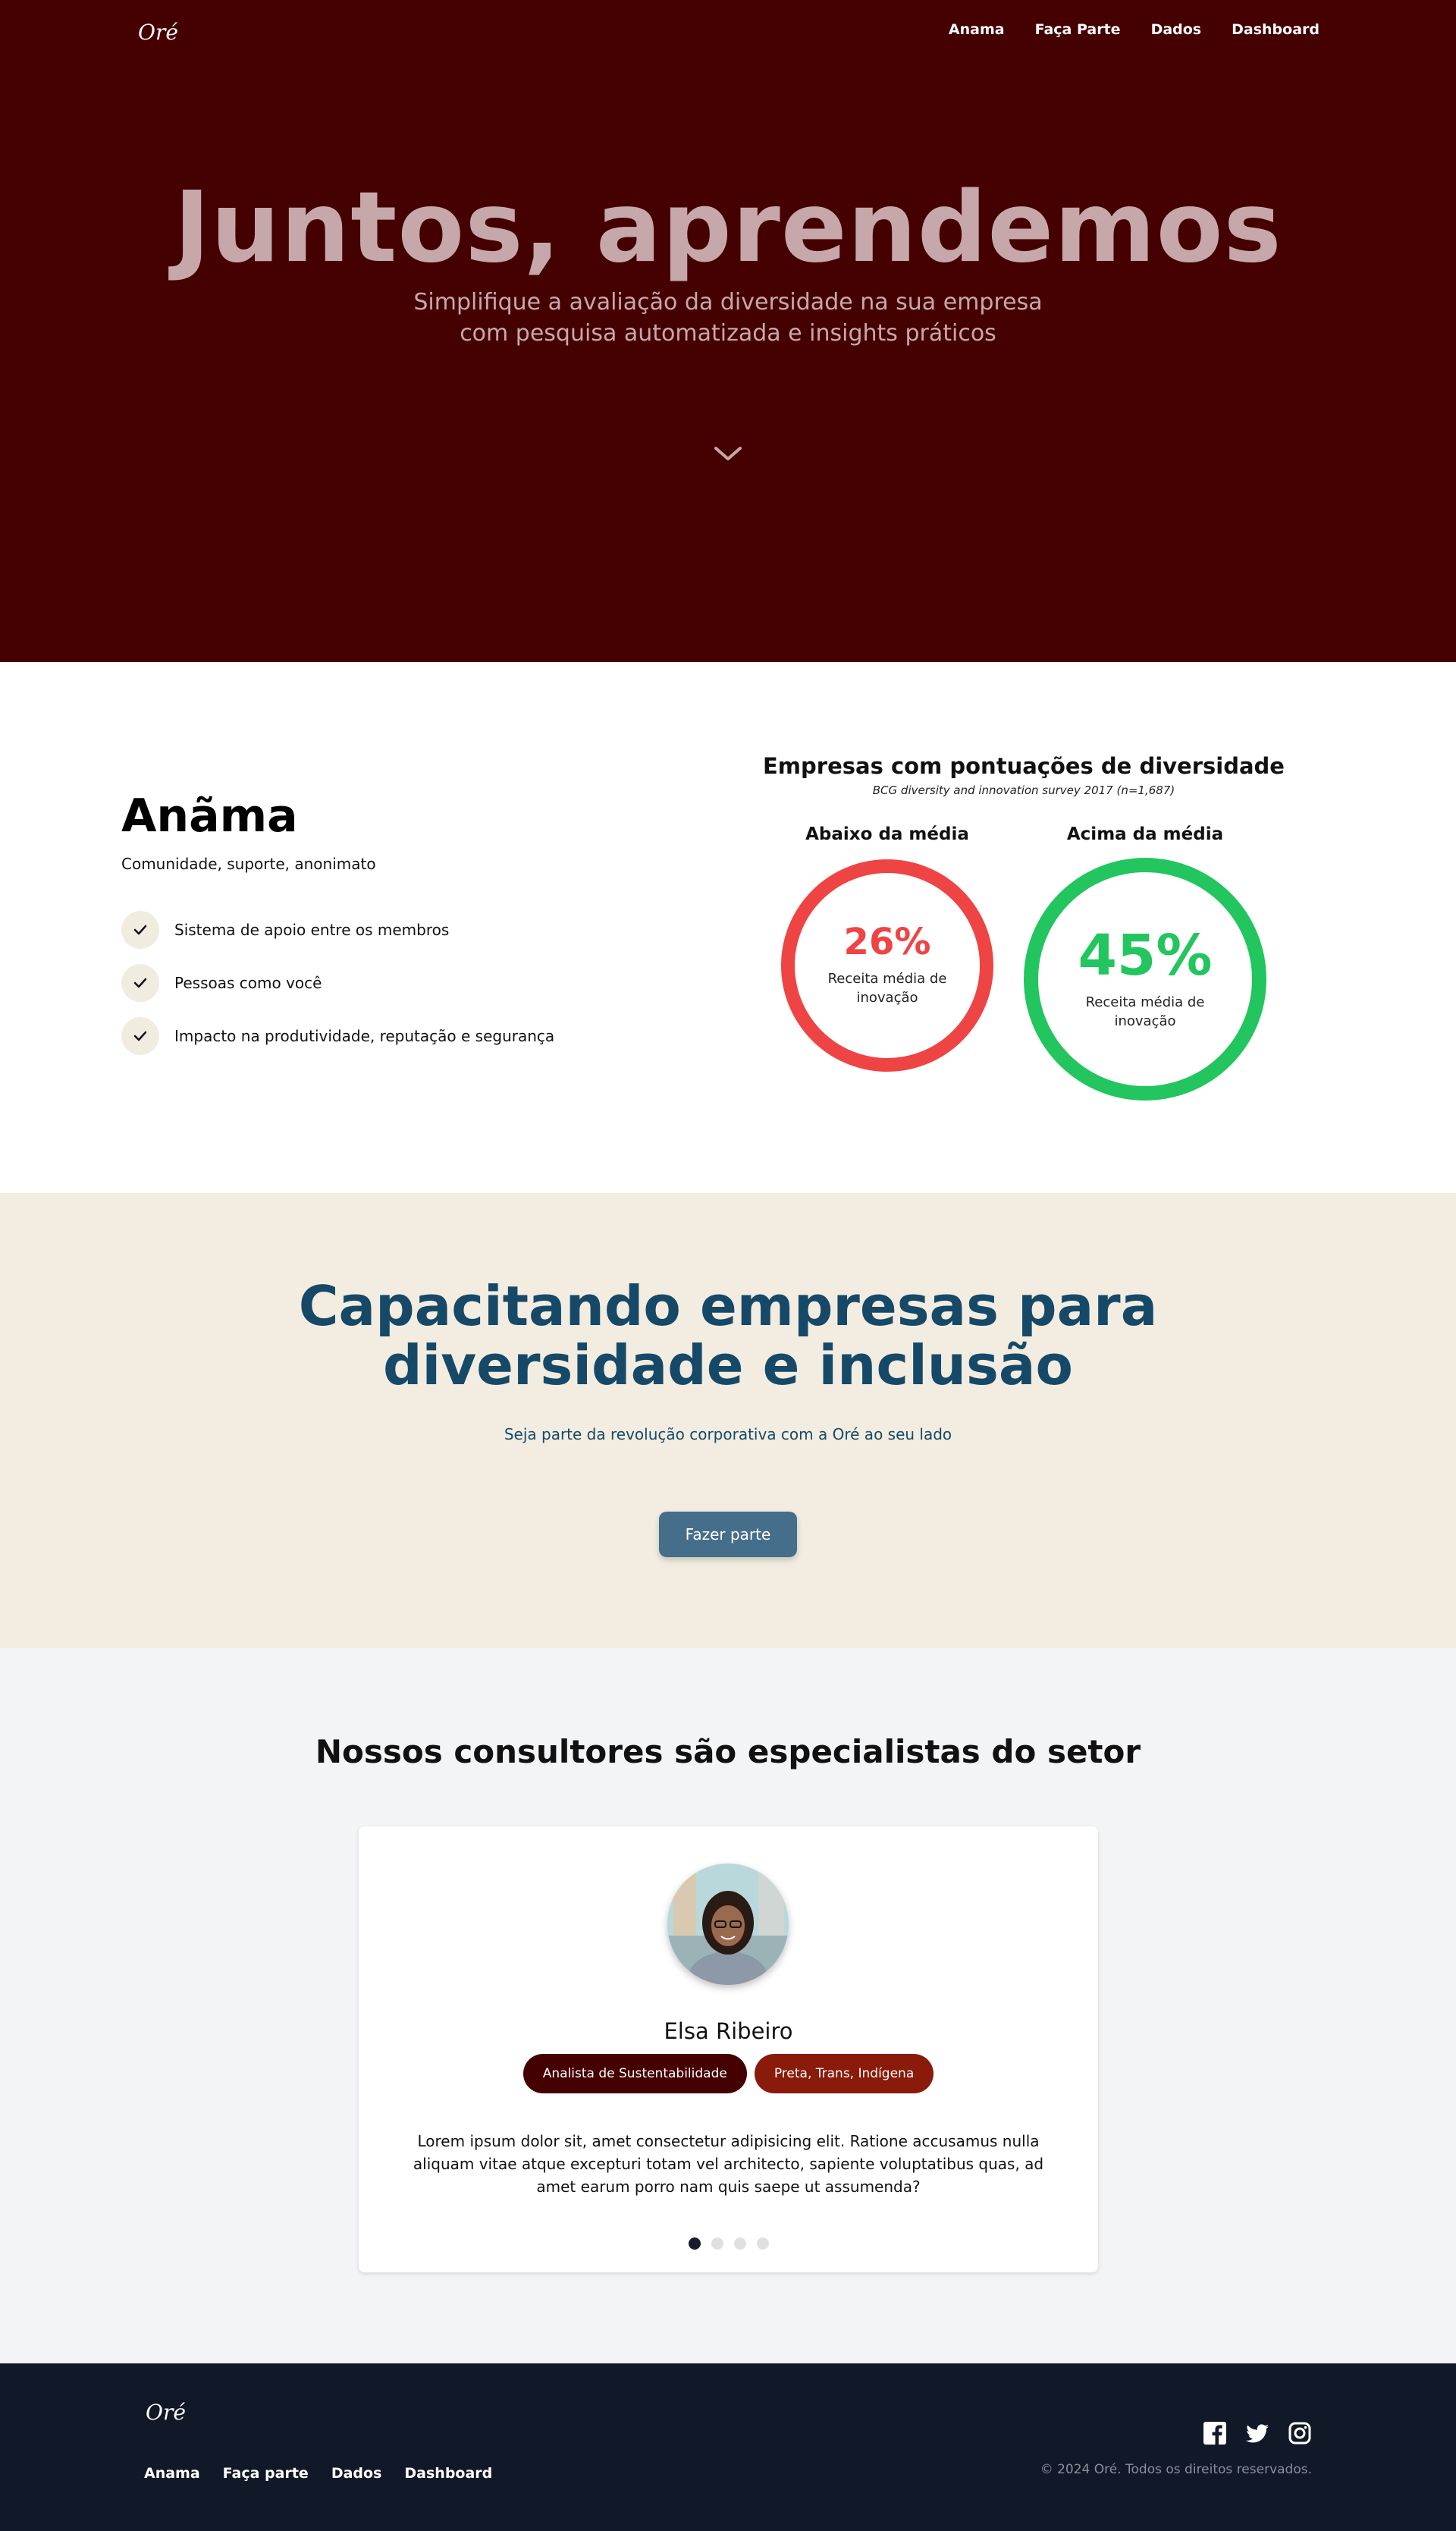  Describe the element at coordinates (977, 30) in the screenshot. I see `nav-link-anama: Anama` at that location.